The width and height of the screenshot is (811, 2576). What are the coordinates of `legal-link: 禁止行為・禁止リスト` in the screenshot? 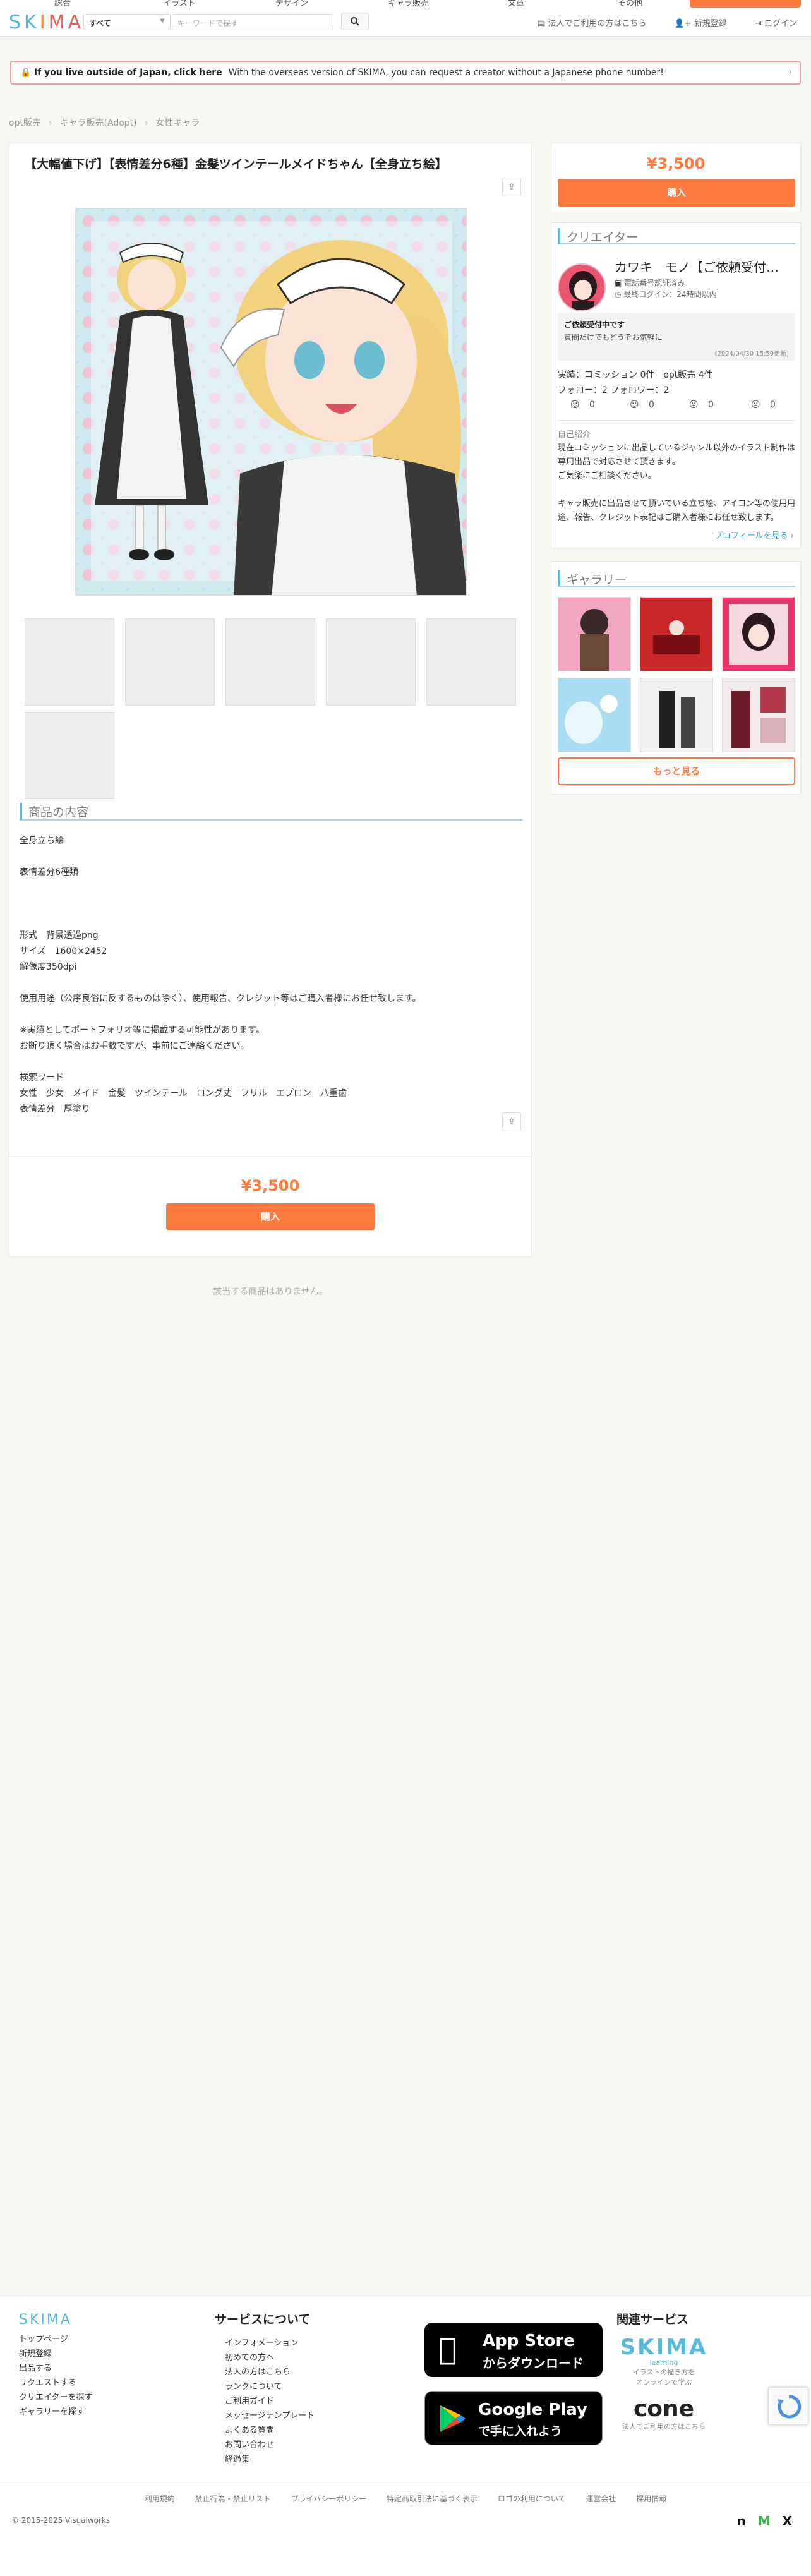 It's located at (233, 2499).